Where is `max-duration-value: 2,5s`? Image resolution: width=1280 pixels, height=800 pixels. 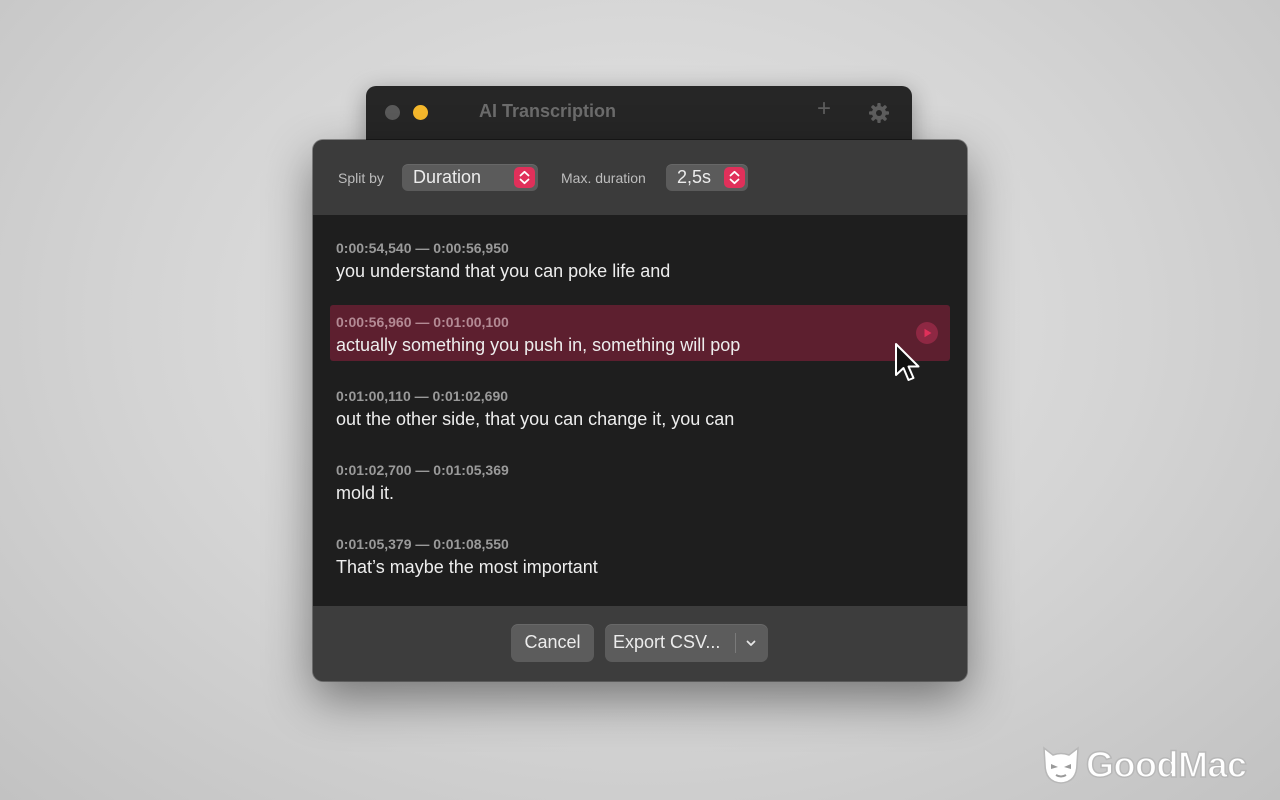 max-duration-value: 2,5s is located at coordinates (694, 177).